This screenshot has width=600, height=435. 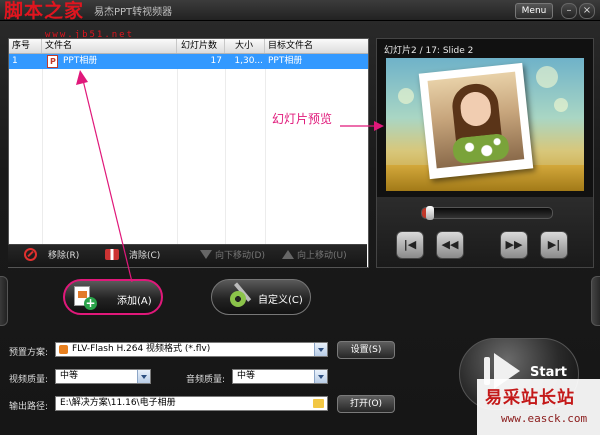 I want to click on watermark-url: www.easck.com, so click(x=544, y=418).